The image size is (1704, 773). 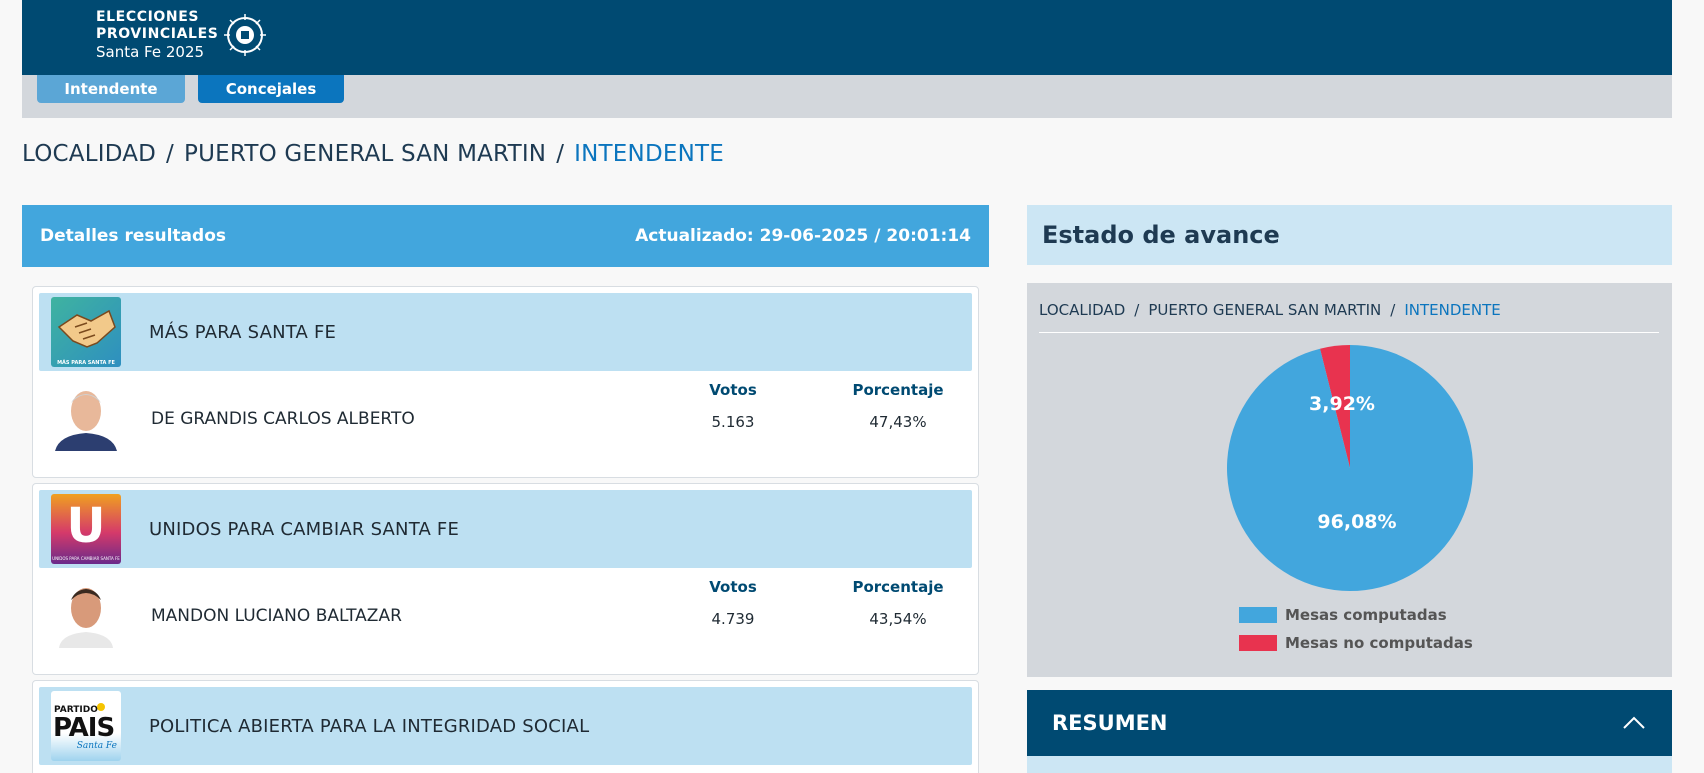 What do you see at coordinates (243, 332) in the screenshot?
I see `party-name: MÁS PARA SANTA FE` at bounding box center [243, 332].